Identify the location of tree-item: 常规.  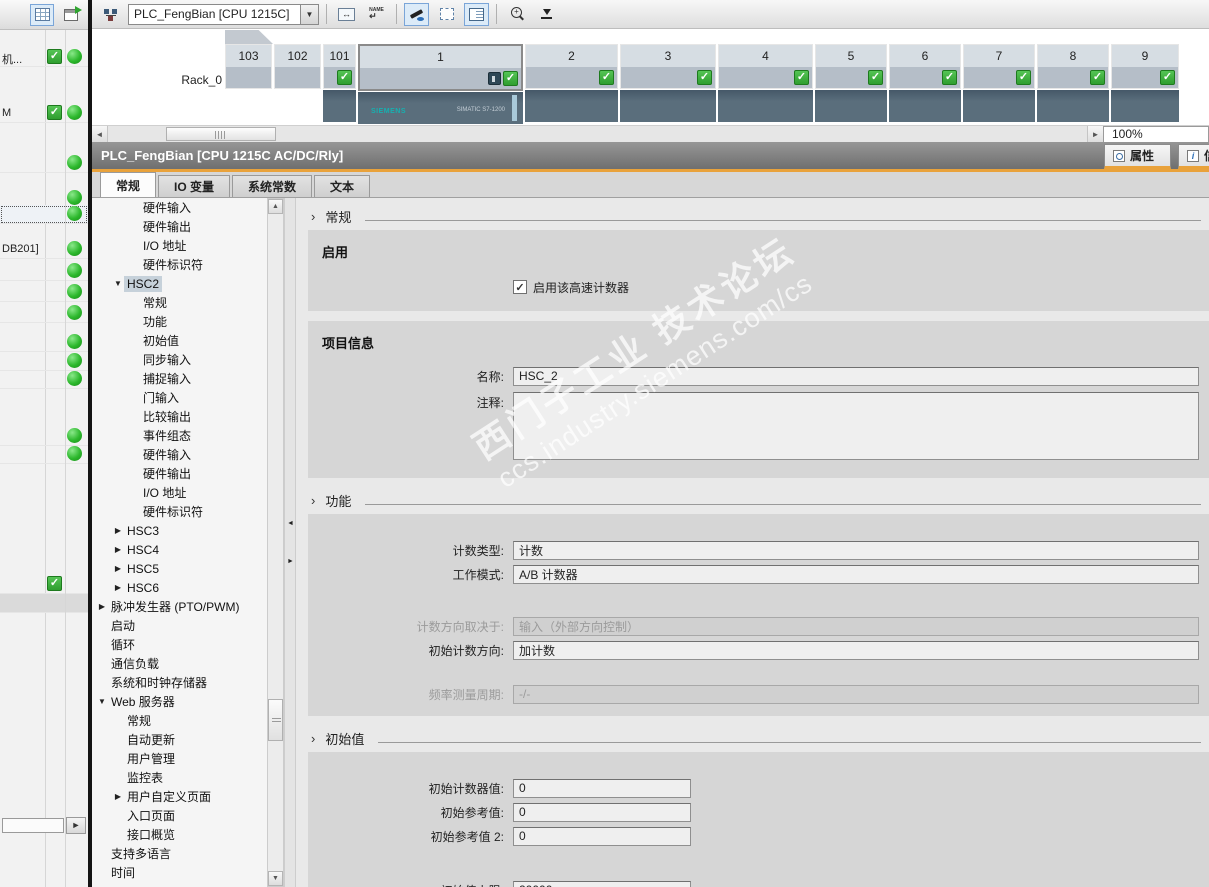
(179, 720).